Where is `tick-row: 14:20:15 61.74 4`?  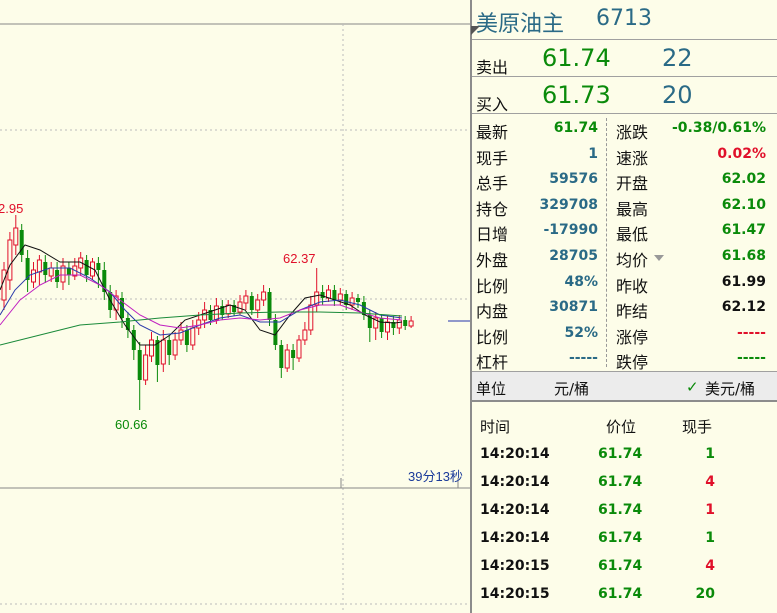 tick-row: 14:20:15 61.74 4 is located at coordinates (624, 566).